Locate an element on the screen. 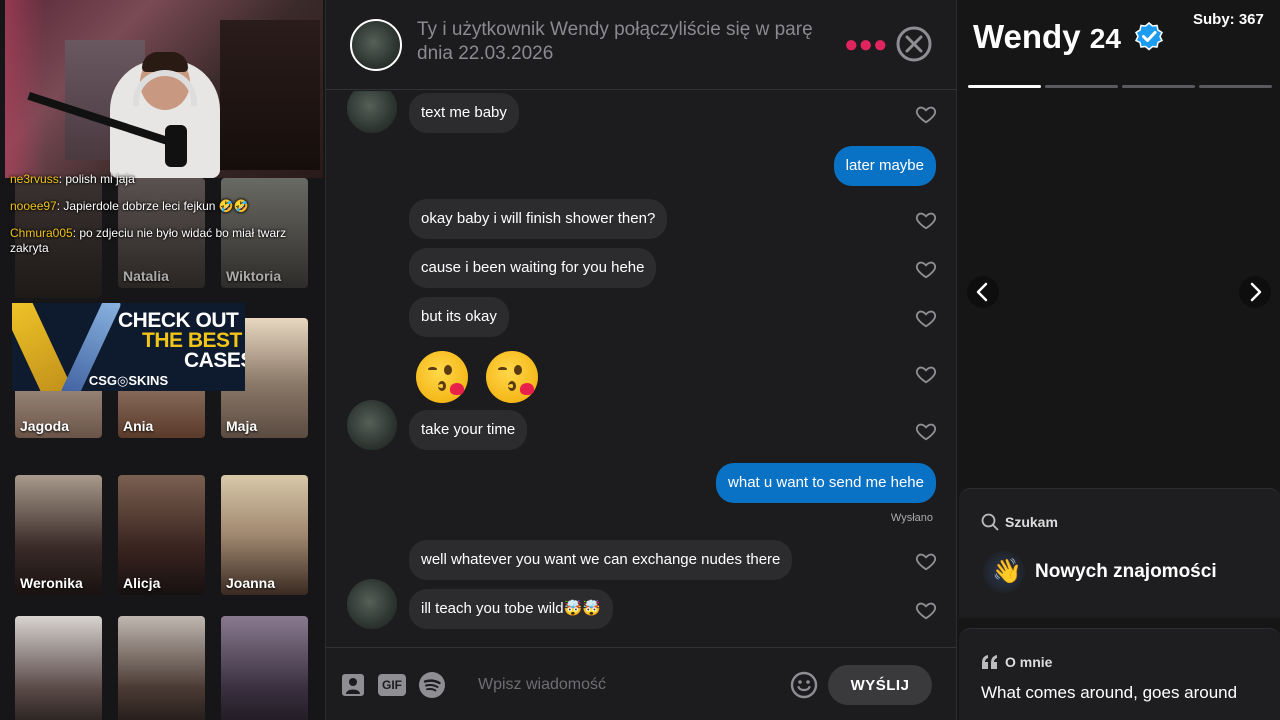 This screenshot has width=1280, height=720. match-card: Joanna is located at coordinates (264, 535).